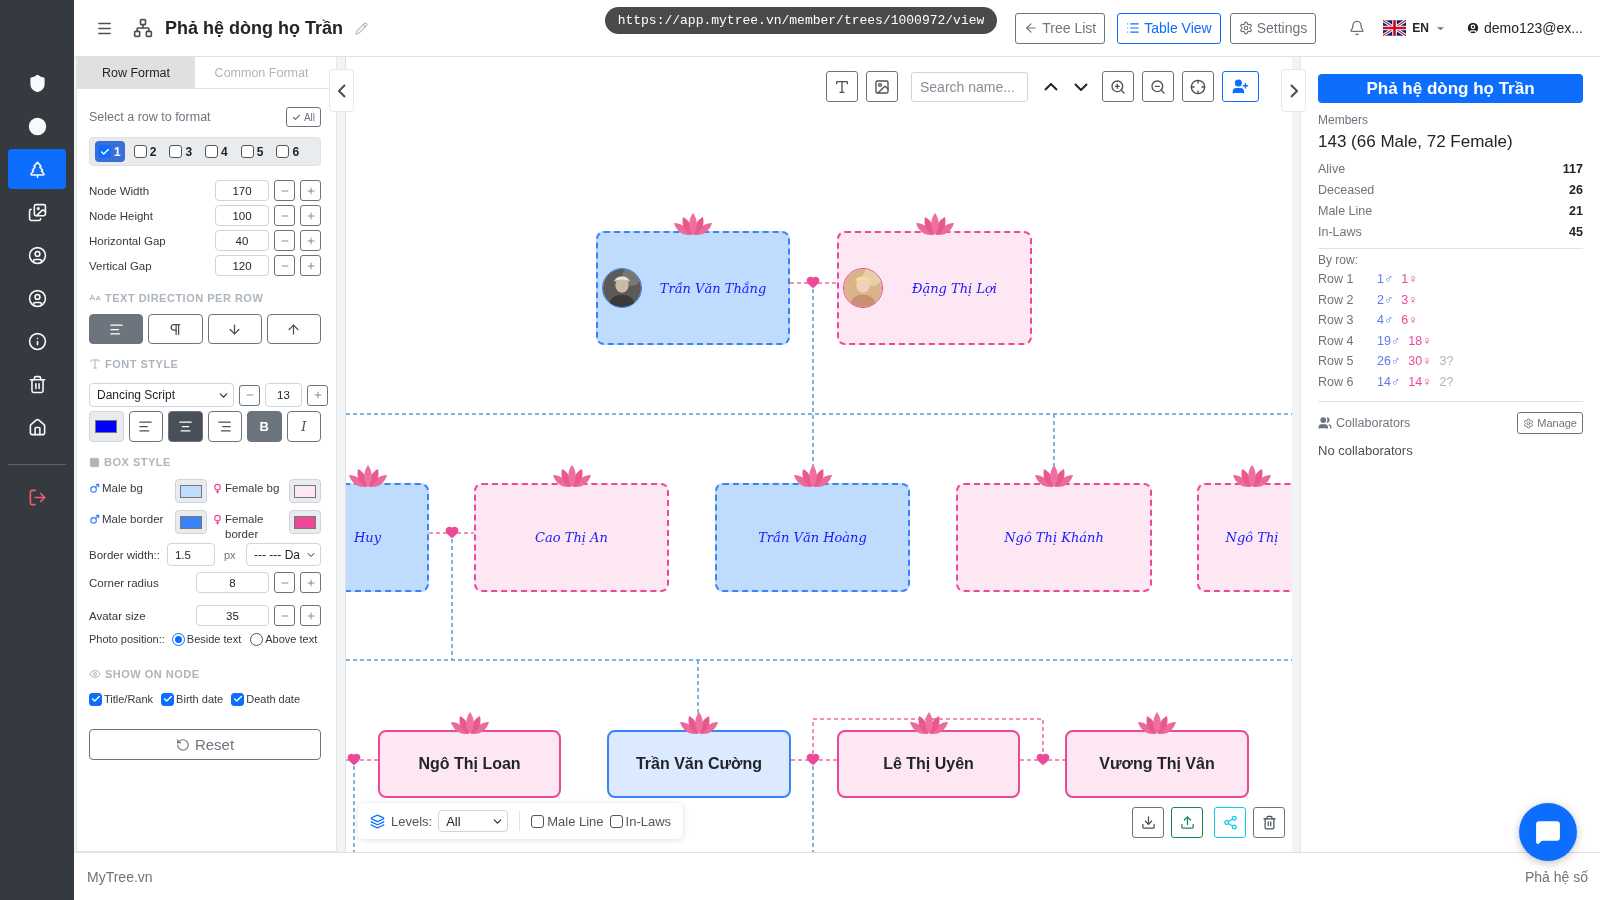  Describe the element at coordinates (934, 288) in the screenshot. I see `person-card: Đặng Thị Lợi` at that location.